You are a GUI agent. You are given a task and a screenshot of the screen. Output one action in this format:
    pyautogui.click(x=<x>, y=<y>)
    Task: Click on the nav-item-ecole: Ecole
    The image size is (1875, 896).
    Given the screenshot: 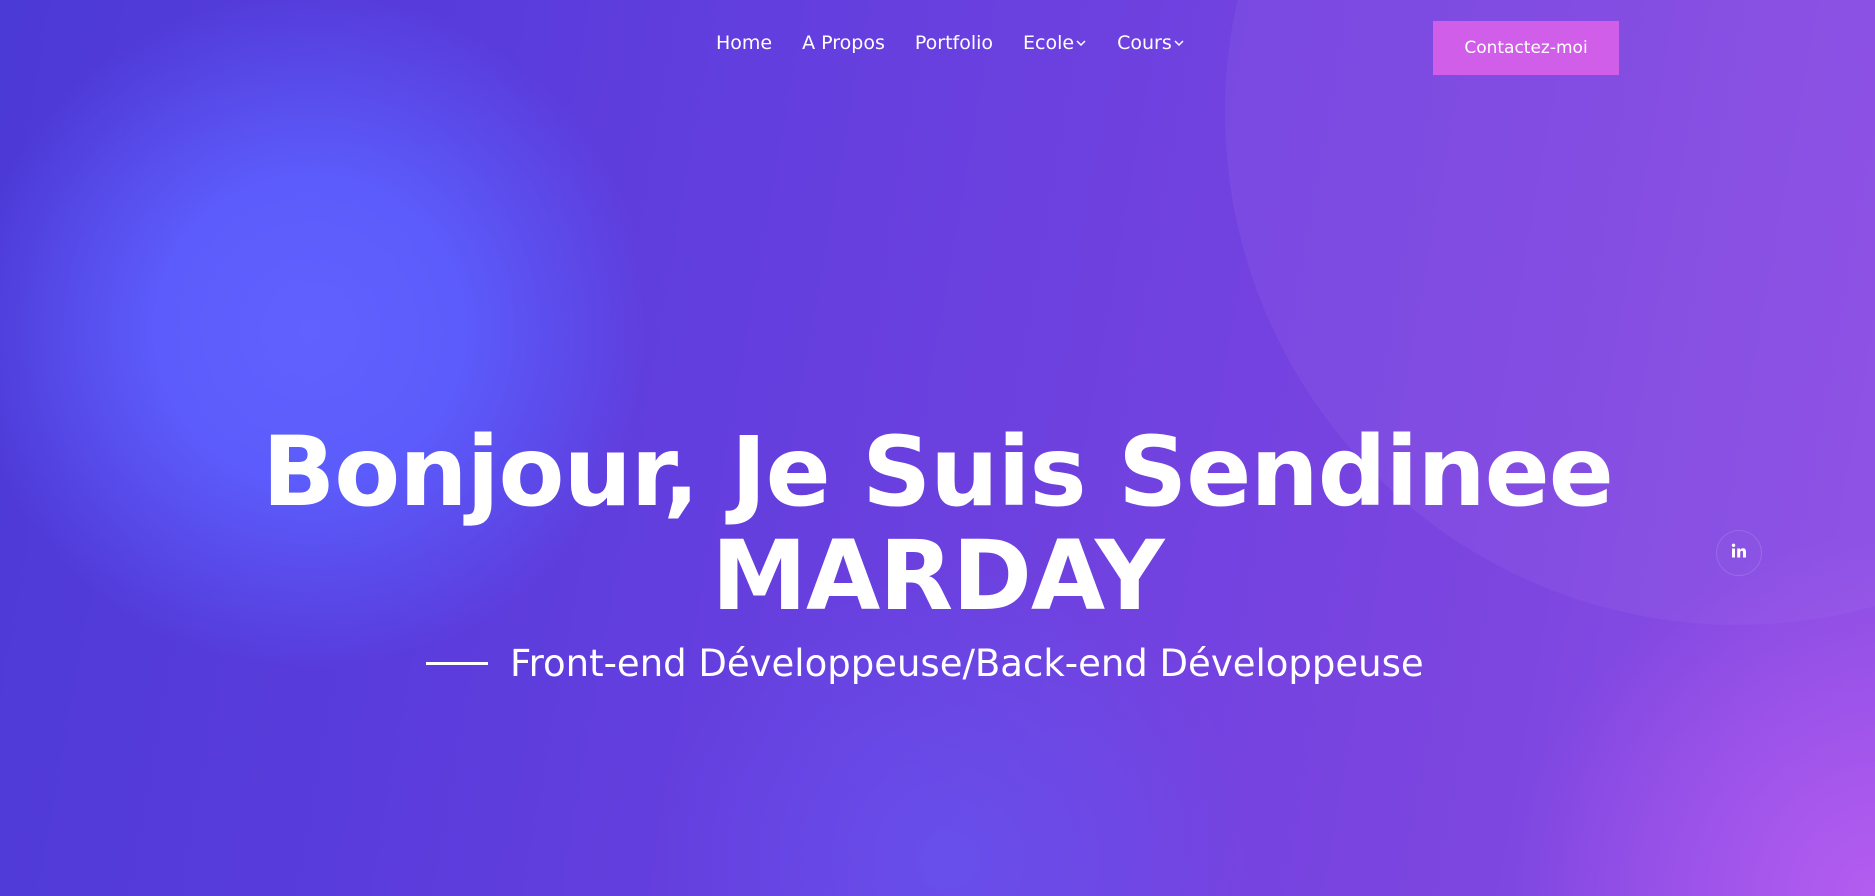 What is the action you would take?
    pyautogui.click(x=1055, y=43)
    